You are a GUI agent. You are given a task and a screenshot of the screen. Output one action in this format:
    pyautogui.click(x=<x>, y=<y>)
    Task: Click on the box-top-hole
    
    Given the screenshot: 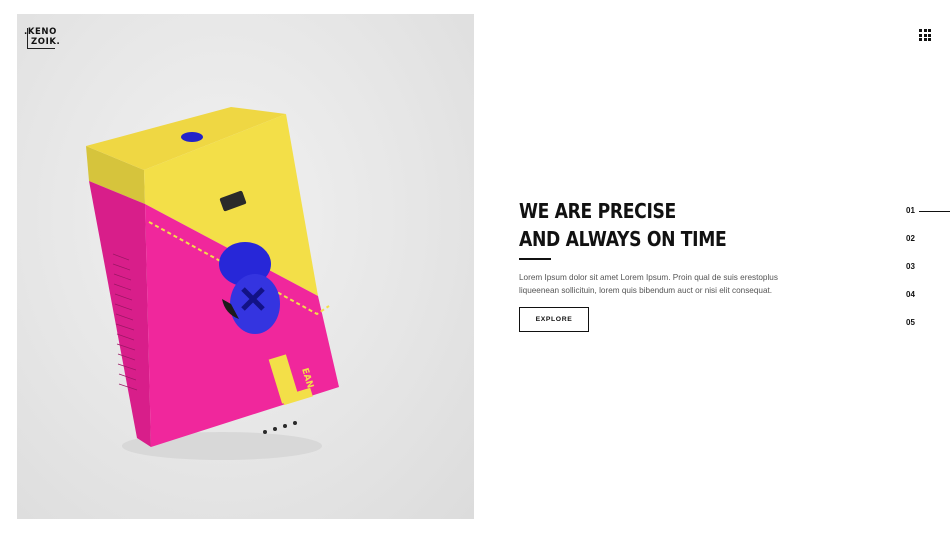 What is the action you would take?
    pyautogui.click(x=192, y=137)
    